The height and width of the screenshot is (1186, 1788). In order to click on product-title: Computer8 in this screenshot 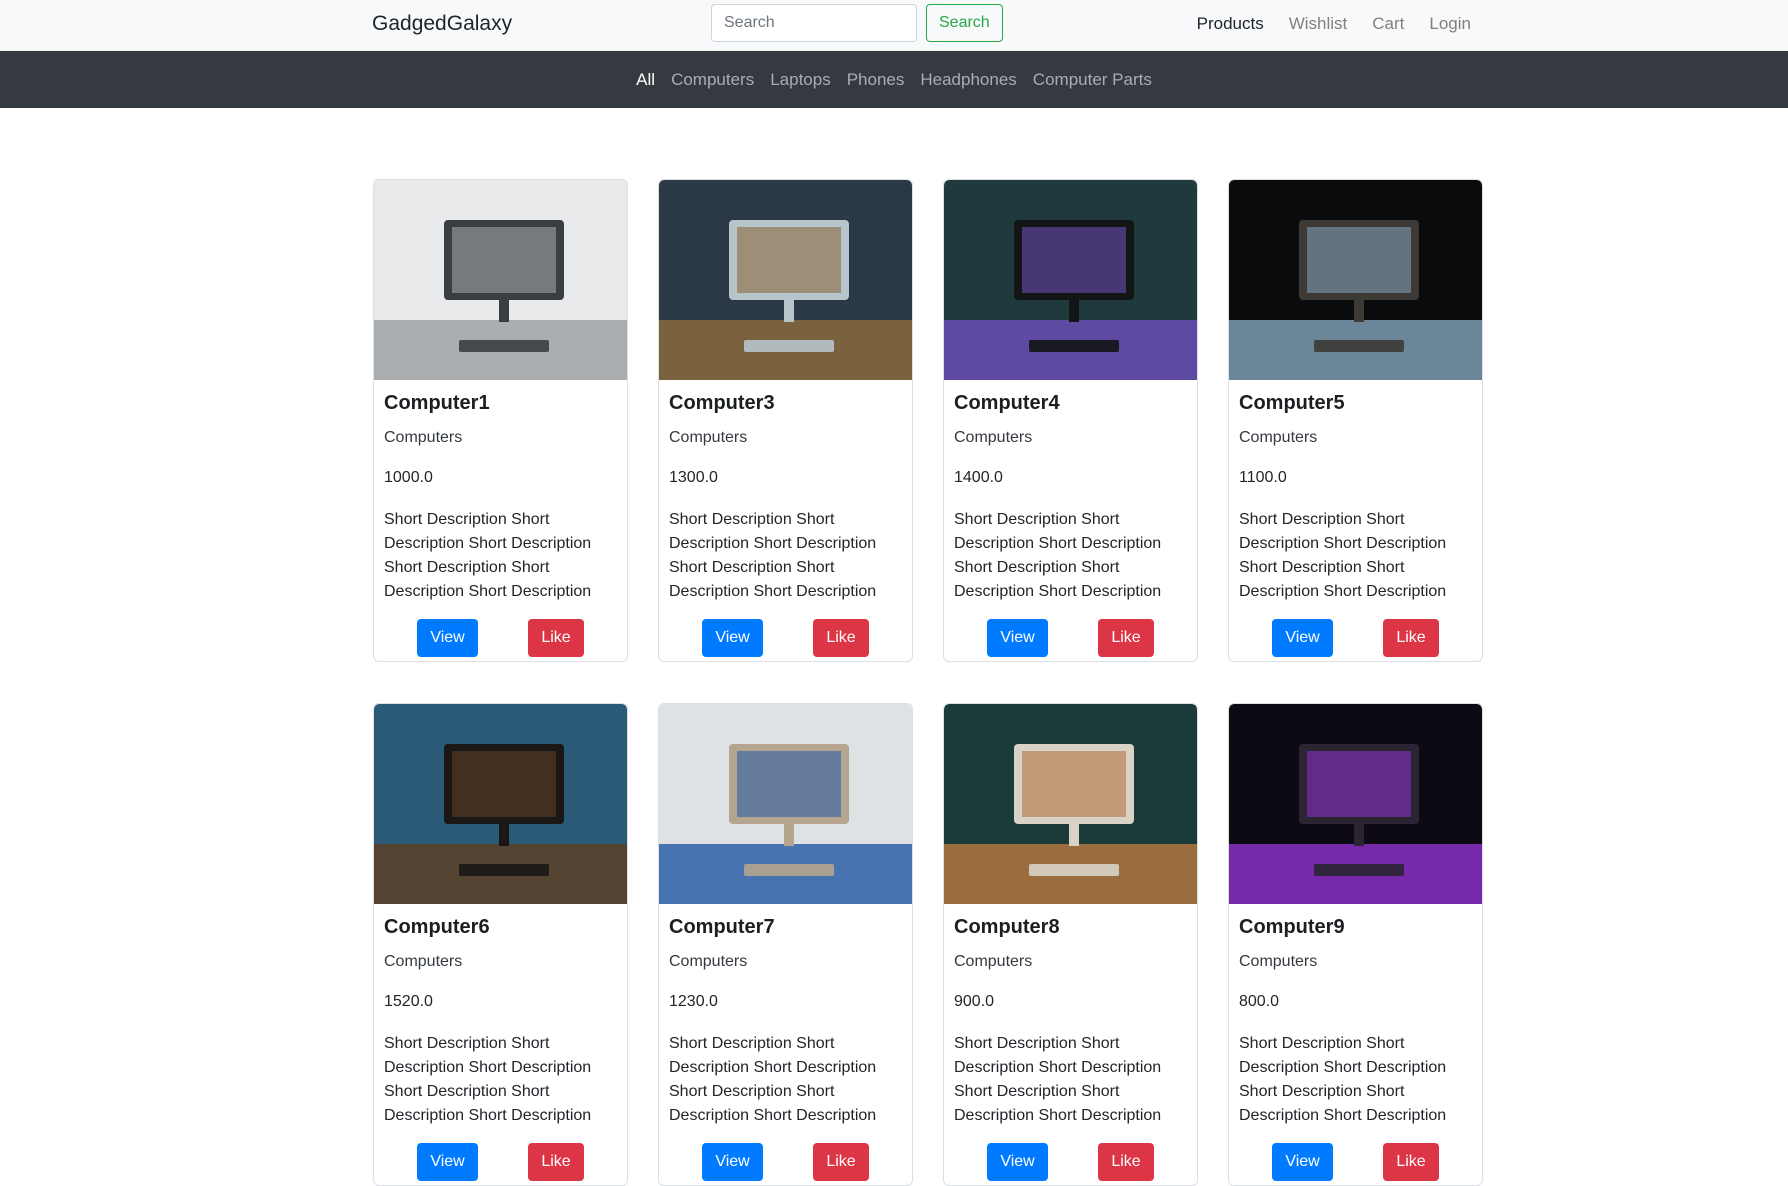, I will do `click(1007, 927)`.